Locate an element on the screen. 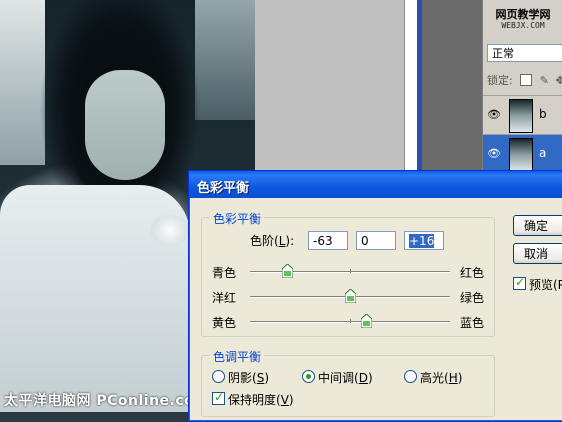 This screenshot has width=562, height=422. preserve-luminosity-checkbox: ✓ is located at coordinates (218, 397).